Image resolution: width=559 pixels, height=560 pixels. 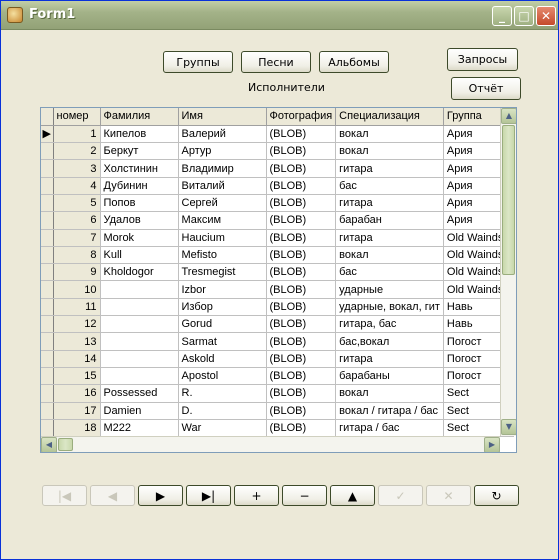 I want to click on grid-cell: Попов, so click(x=139, y=203).